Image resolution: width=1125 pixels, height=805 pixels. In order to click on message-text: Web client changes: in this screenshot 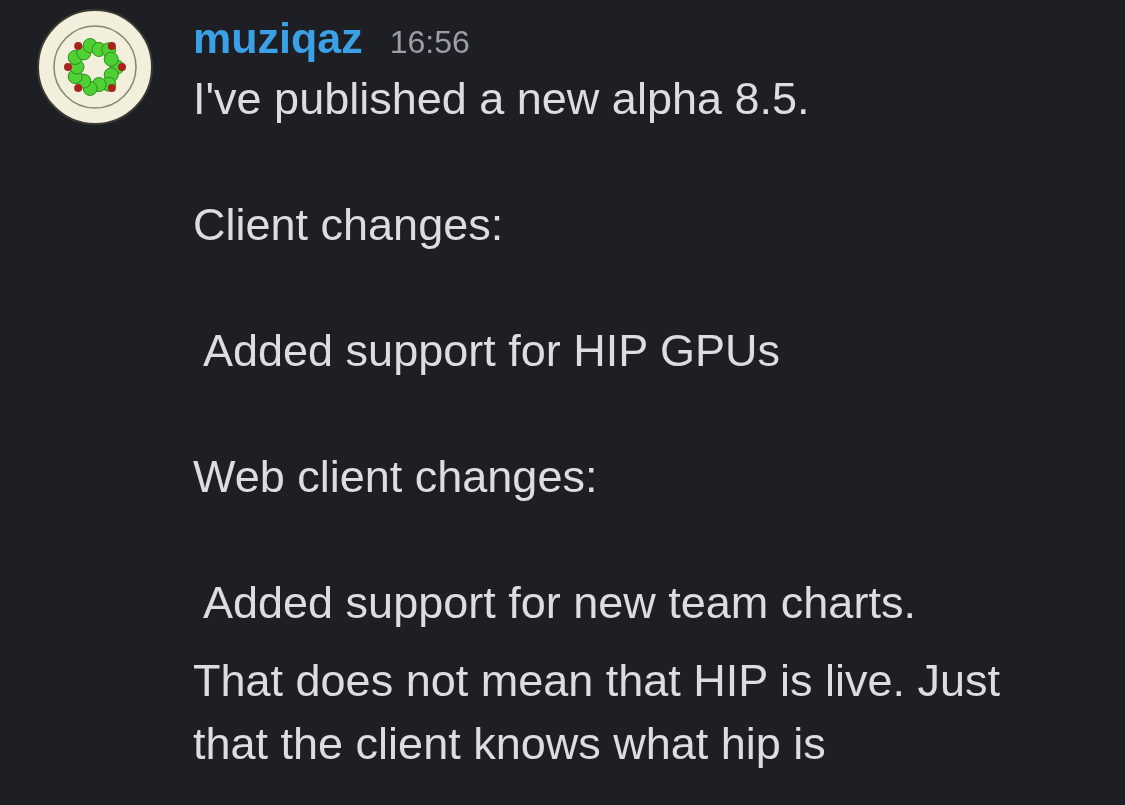, I will do `click(396, 477)`.